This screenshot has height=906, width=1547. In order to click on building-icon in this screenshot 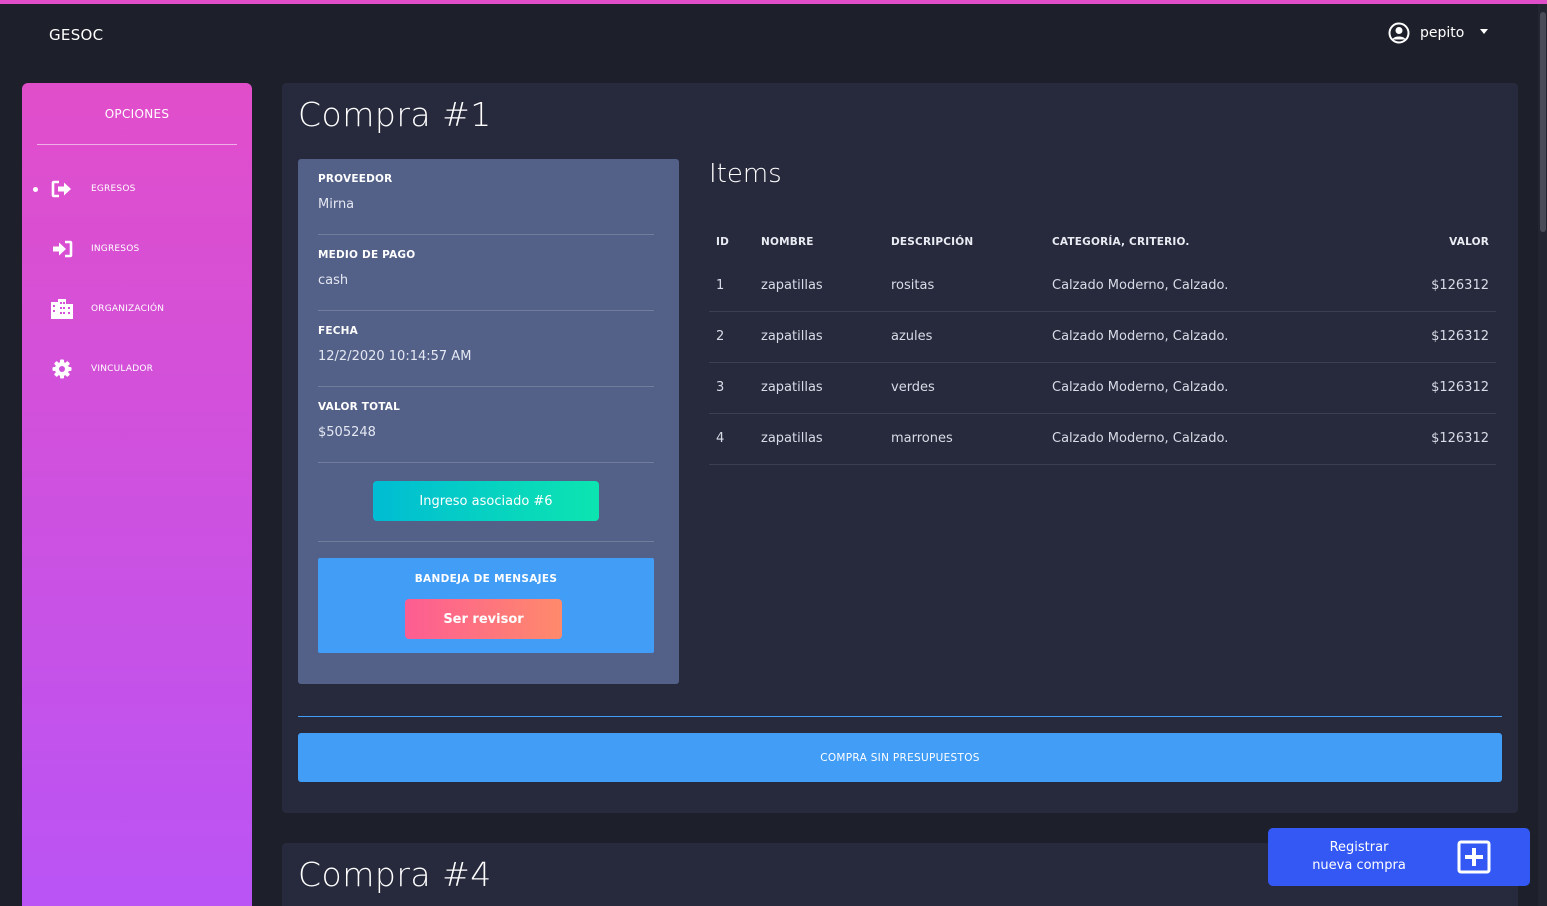, I will do `click(62, 309)`.